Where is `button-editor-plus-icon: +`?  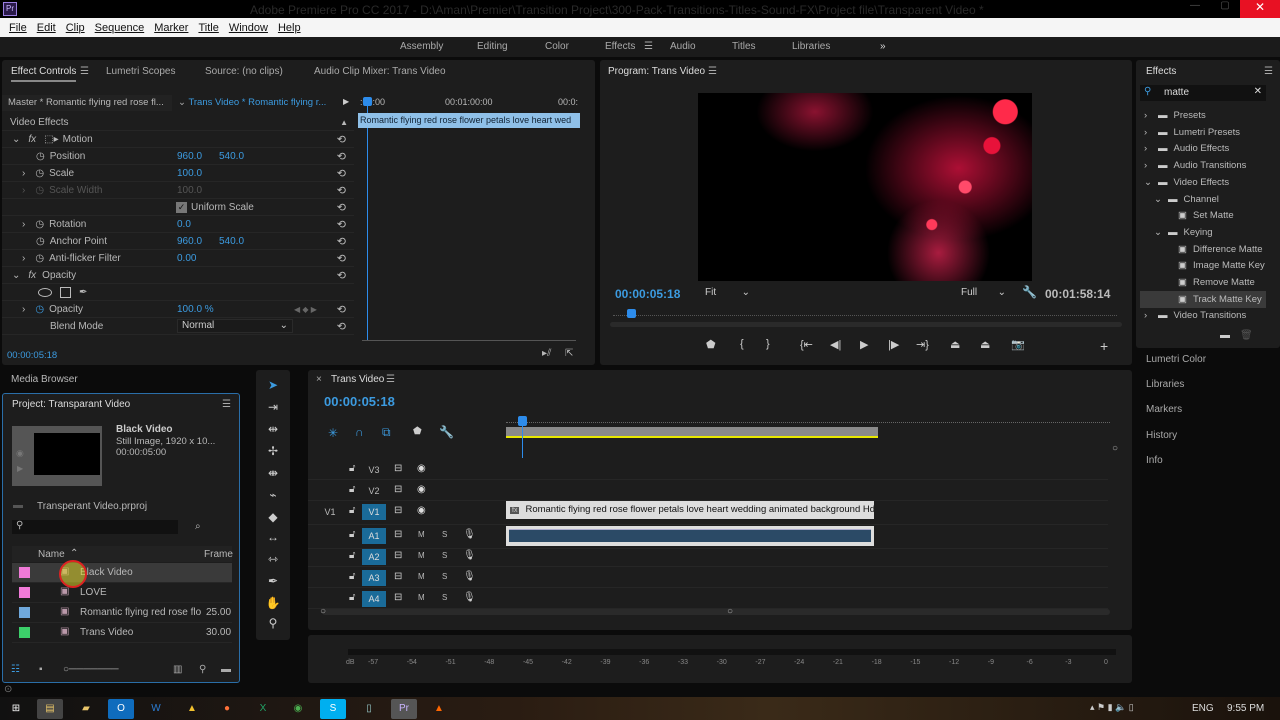
button-editor-plus-icon: + is located at coordinates (1104, 346).